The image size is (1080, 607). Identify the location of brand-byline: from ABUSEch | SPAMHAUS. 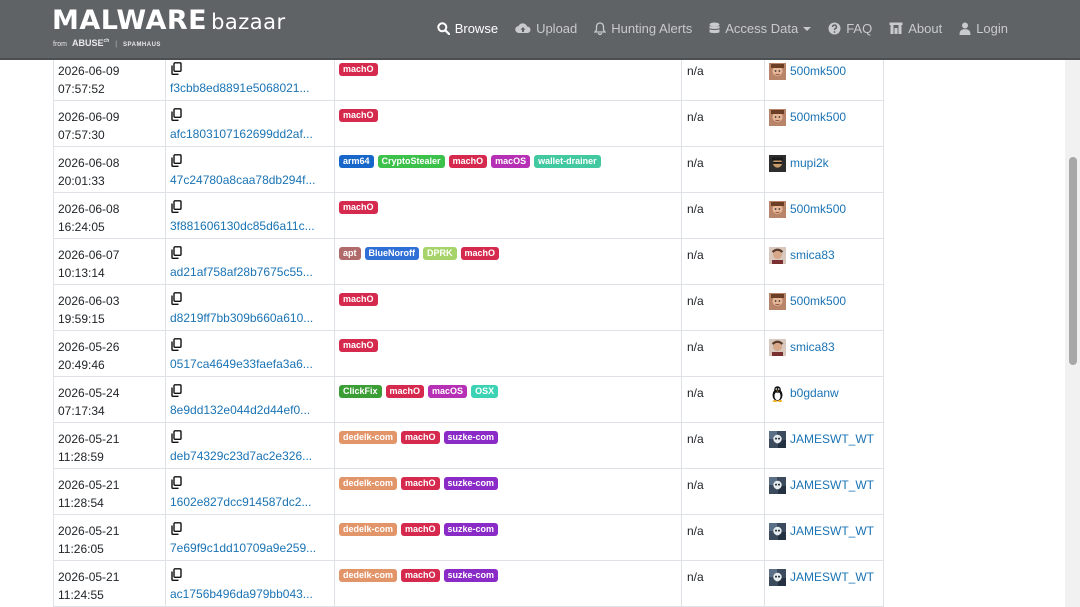
(107, 43).